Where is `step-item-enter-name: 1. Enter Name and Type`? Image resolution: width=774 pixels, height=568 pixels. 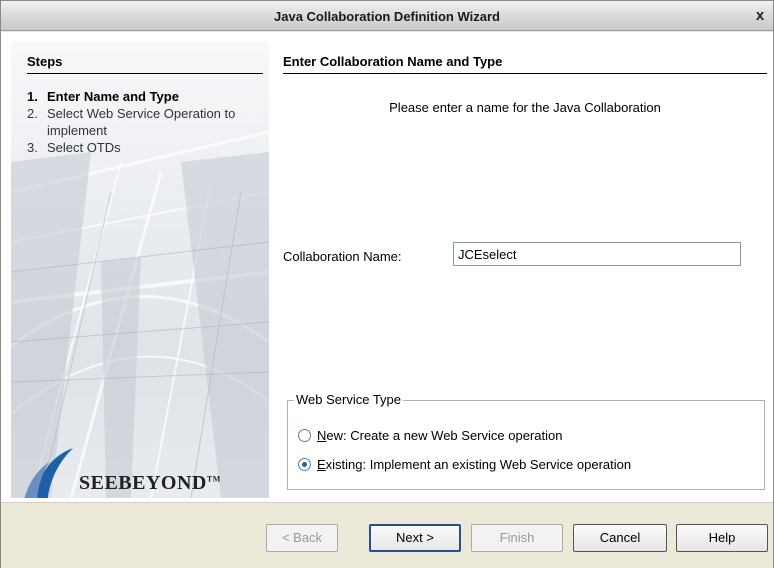
step-item-enter-name: 1. Enter Name and Type is located at coordinates (145, 96).